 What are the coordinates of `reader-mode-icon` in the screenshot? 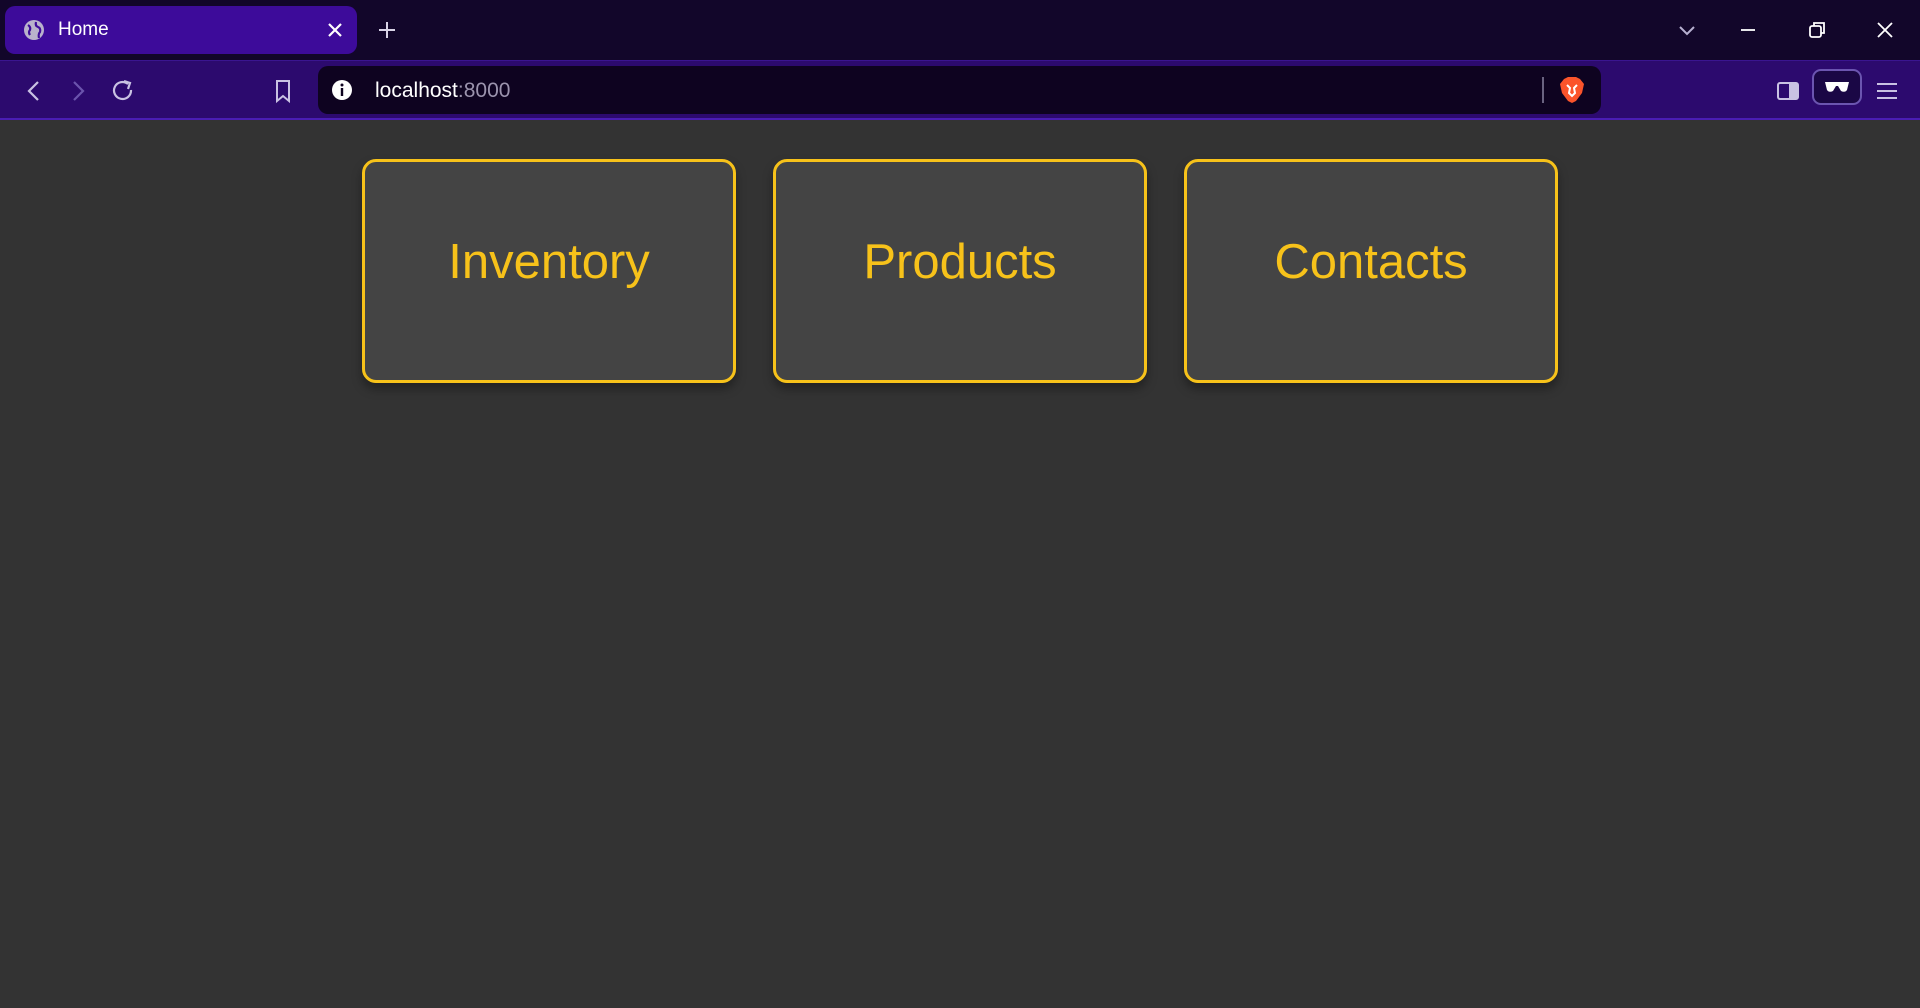 It's located at (1837, 87).